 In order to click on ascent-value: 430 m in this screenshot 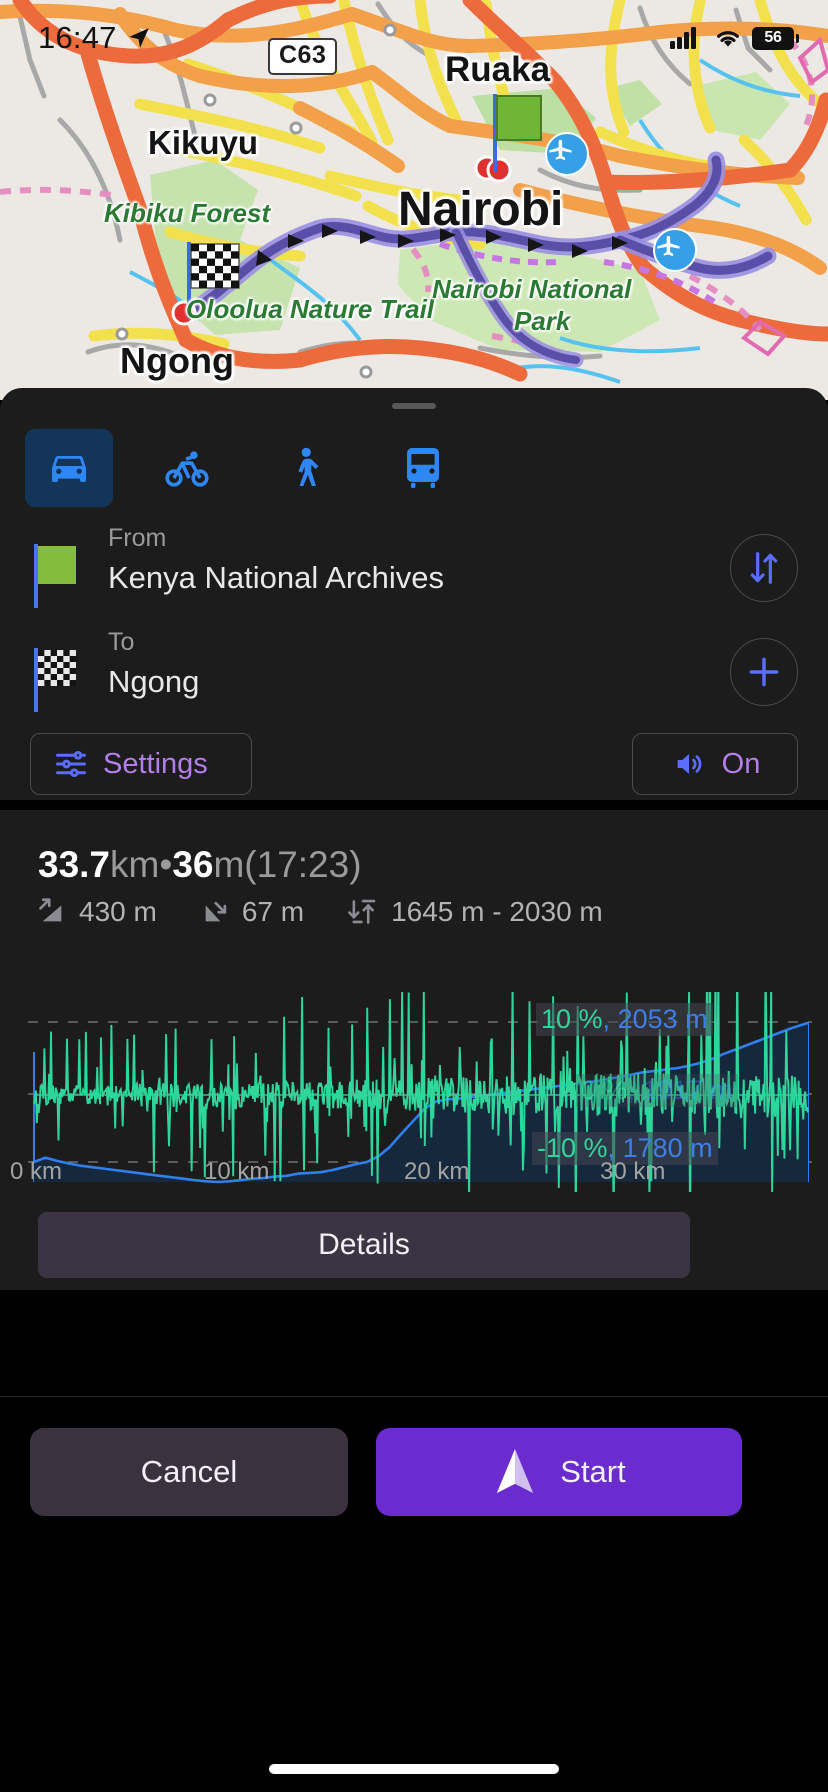, I will do `click(118, 911)`.